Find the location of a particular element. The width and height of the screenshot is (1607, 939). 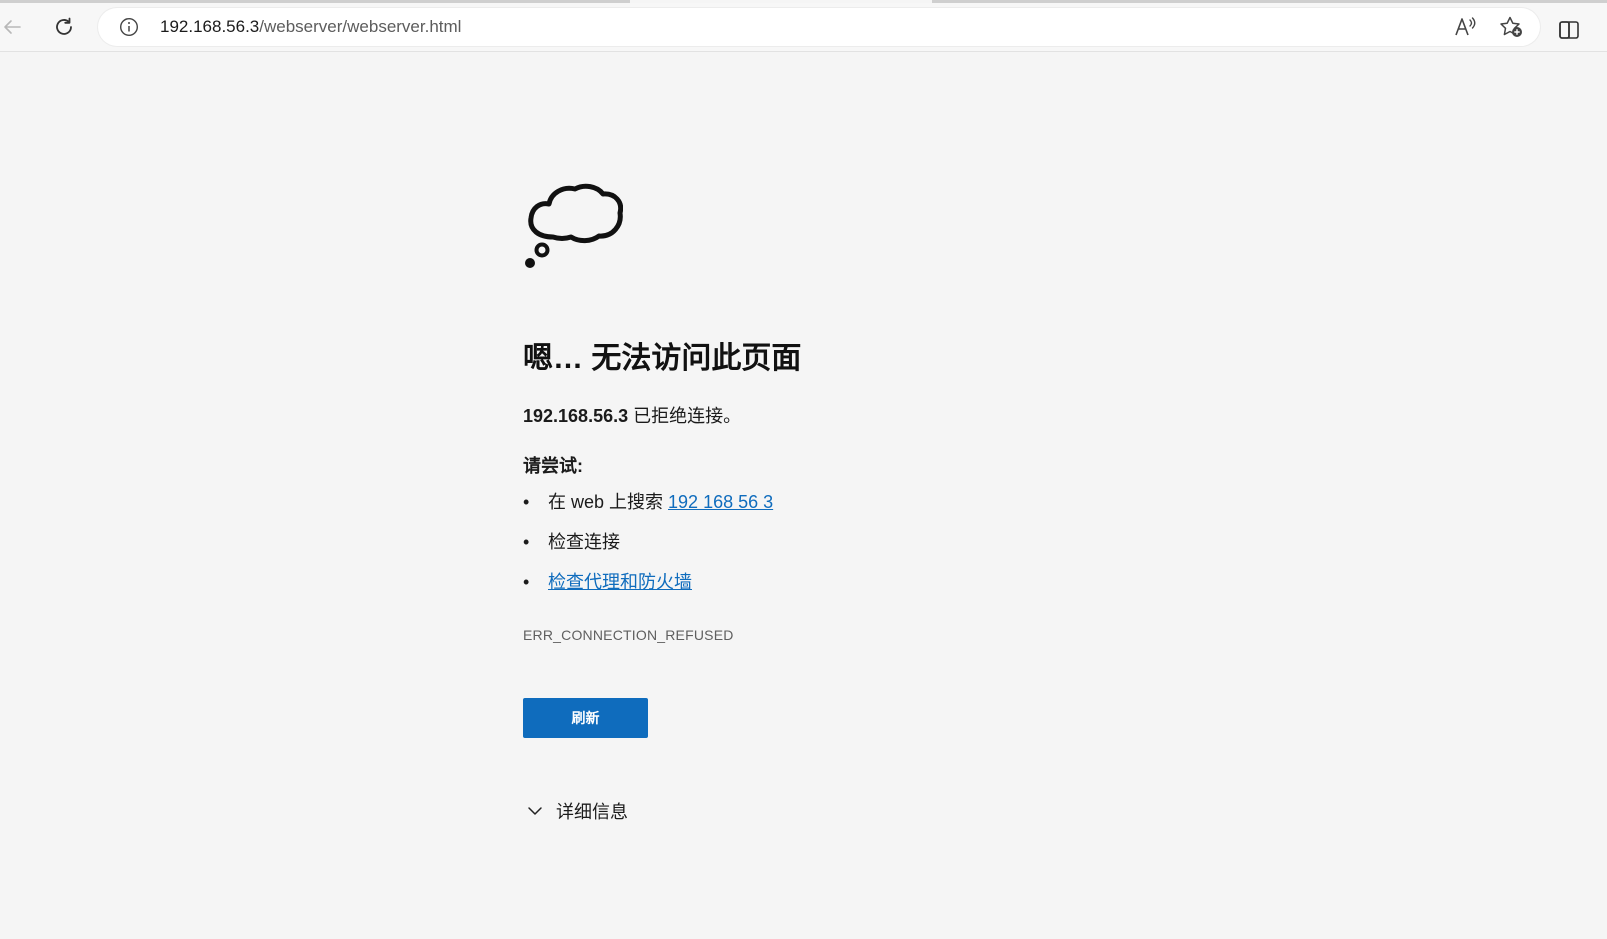

browser-toolbar: 192.168.56.3/webserver/webserver.html is located at coordinates (803, 27).